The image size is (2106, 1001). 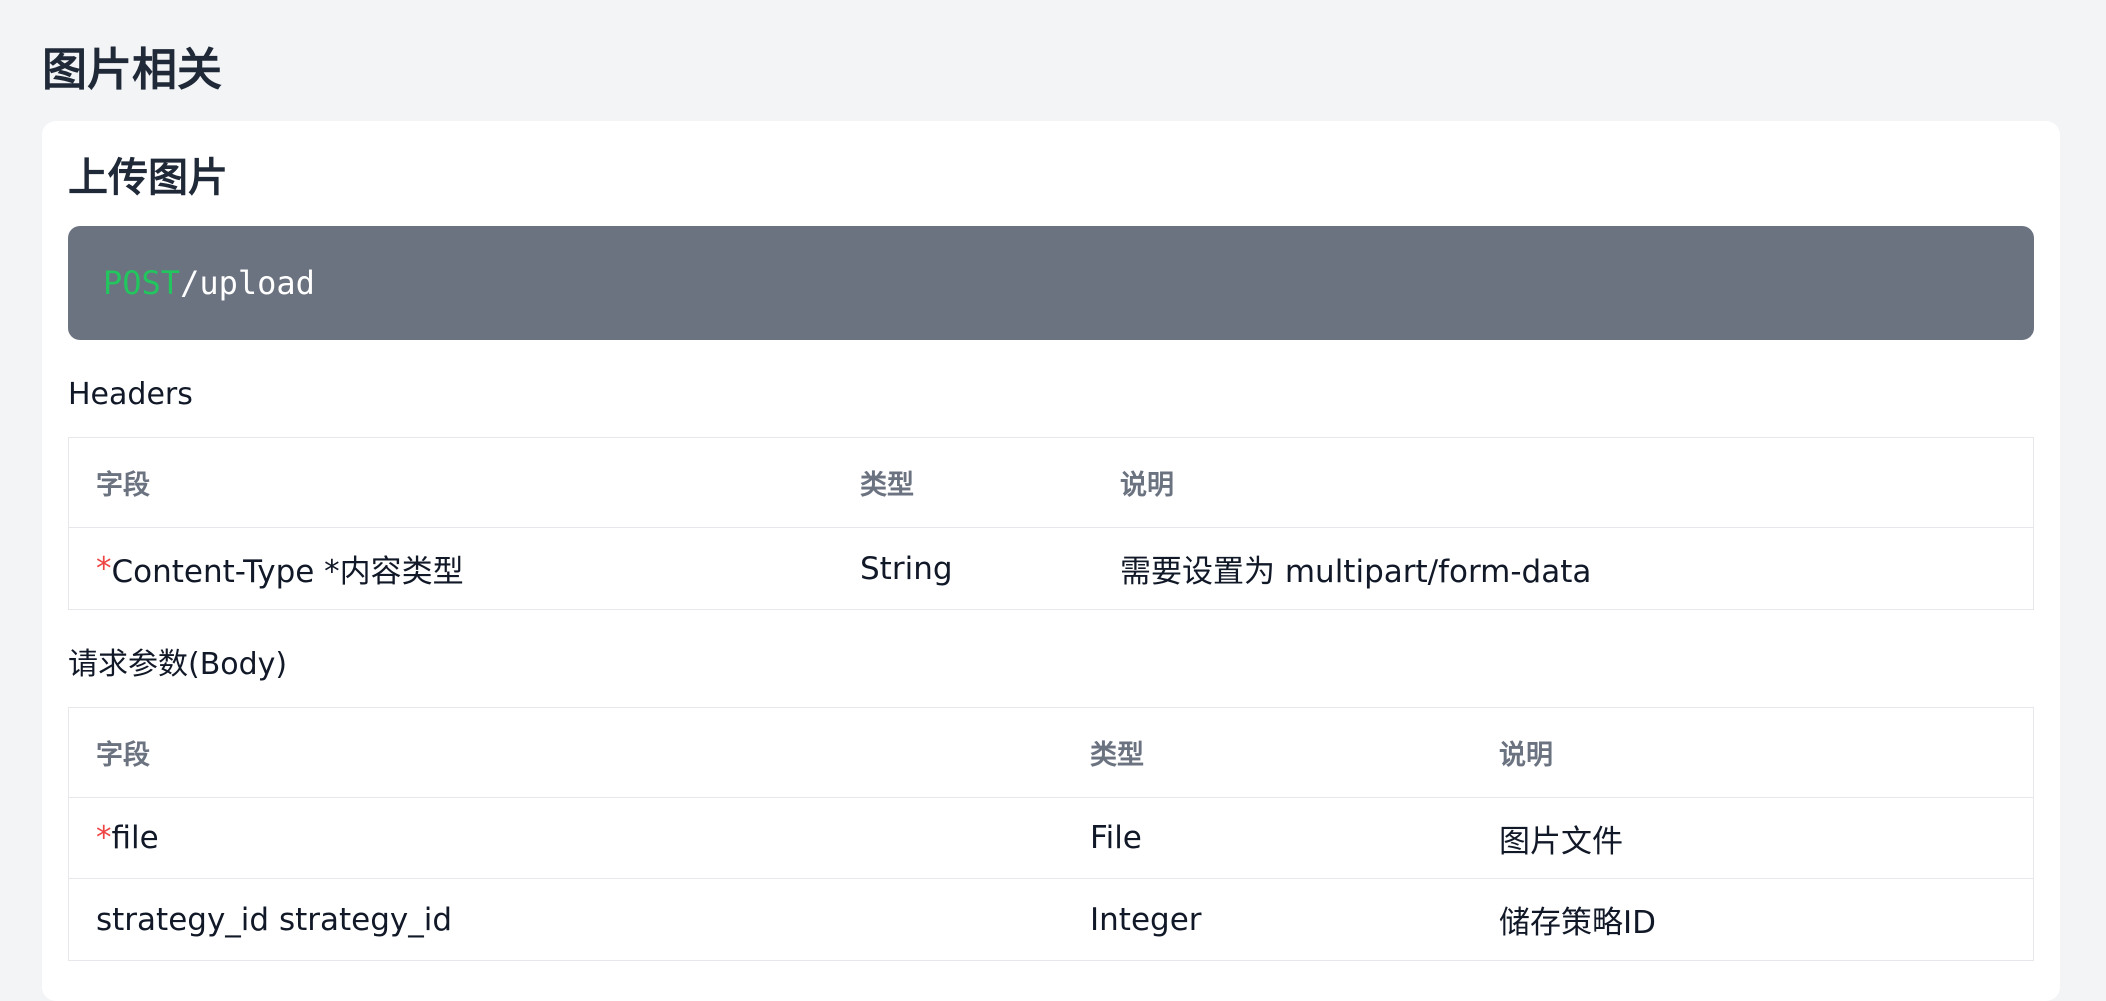 I want to click on type-cell: String, so click(x=906, y=568).